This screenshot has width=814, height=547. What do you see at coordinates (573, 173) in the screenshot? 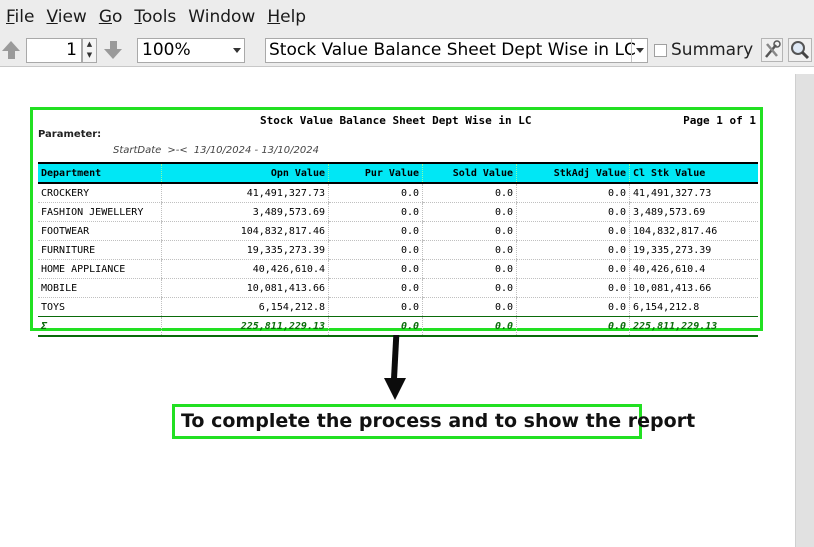
I see `column-header: StkAdj Value` at bounding box center [573, 173].